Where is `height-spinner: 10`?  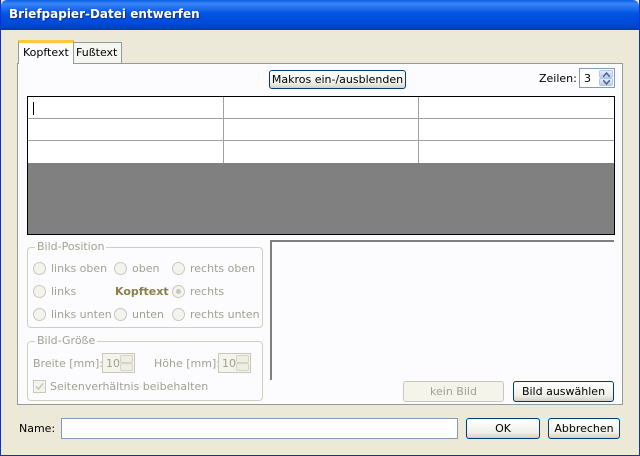 height-spinner: 10 is located at coordinates (234, 363).